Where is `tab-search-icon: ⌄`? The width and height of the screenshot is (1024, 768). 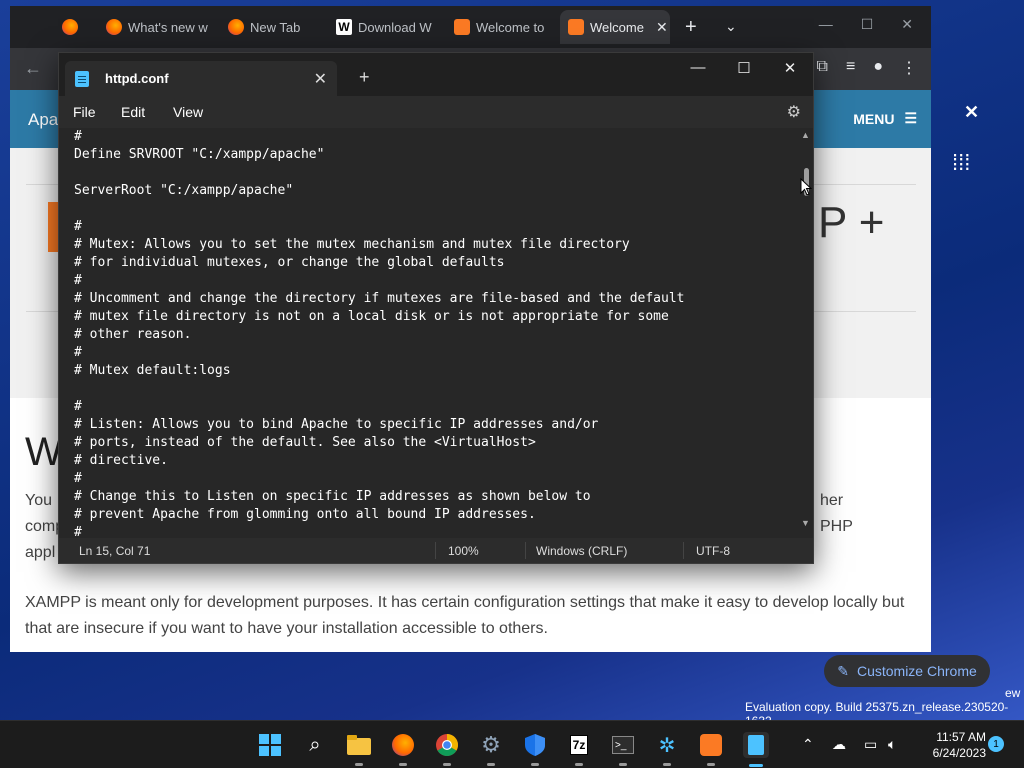 tab-search-icon: ⌄ is located at coordinates (731, 26).